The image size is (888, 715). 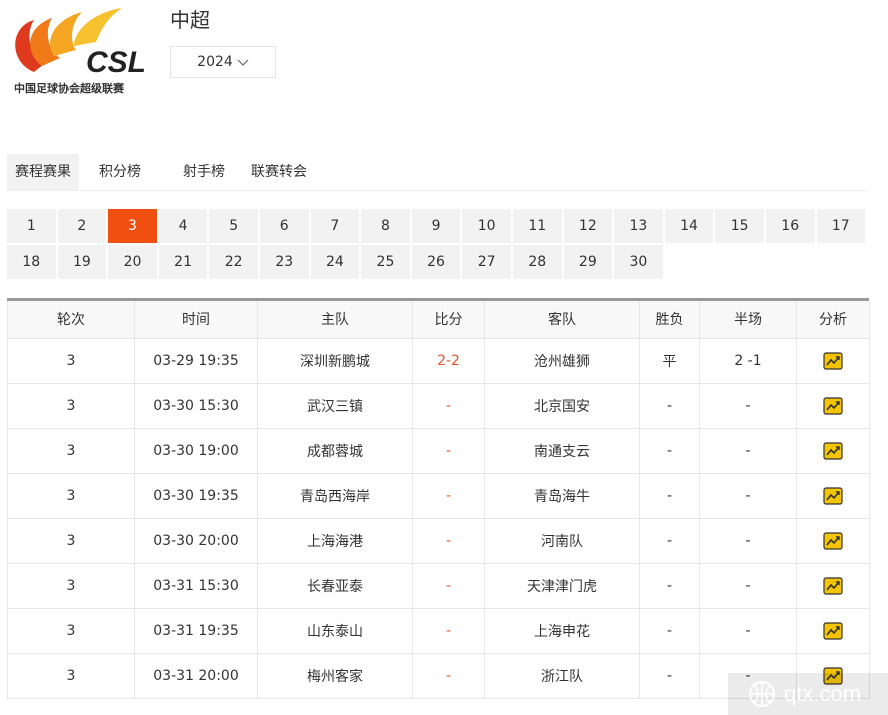 I want to click on round-6: 6, so click(x=284, y=226).